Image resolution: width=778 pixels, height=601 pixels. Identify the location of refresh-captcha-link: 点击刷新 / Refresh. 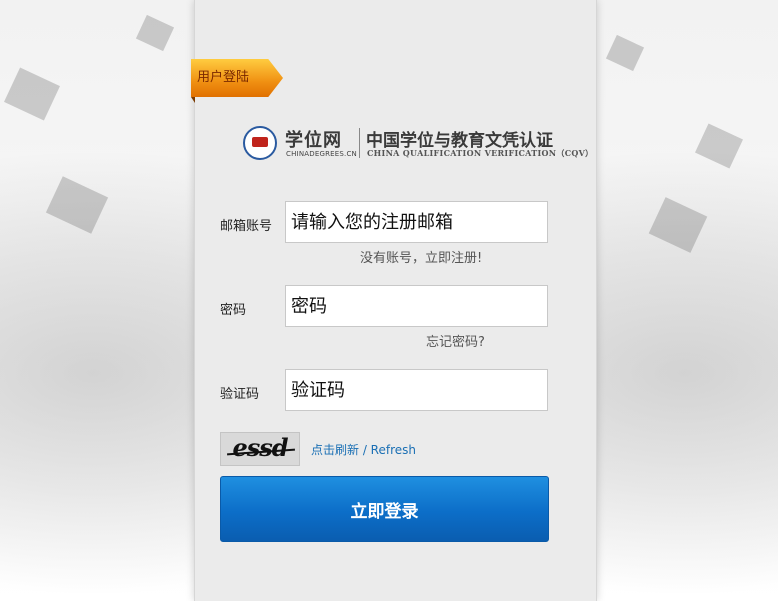
(363, 449).